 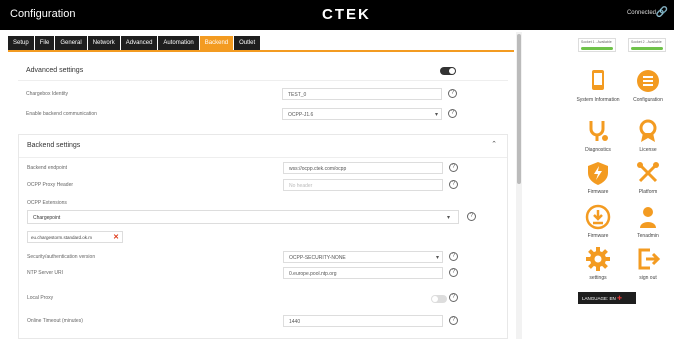 What do you see at coordinates (494, 144) in the screenshot?
I see `chevron-up-icon: ⌃` at bounding box center [494, 144].